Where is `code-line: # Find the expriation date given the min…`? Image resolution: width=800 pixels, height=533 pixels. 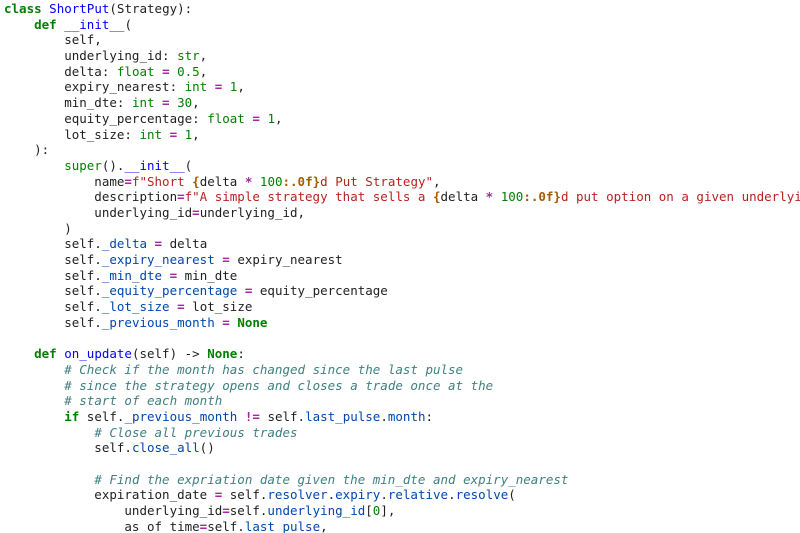
code-line: # Find the expriation date given the min… is located at coordinates (402, 480).